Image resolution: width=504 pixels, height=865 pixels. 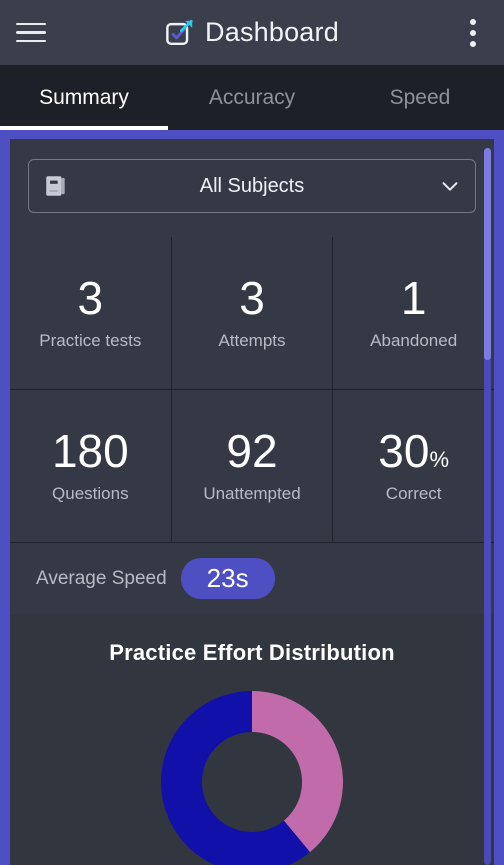 What do you see at coordinates (90, 340) in the screenshot?
I see `stat-label: Practice tests` at bounding box center [90, 340].